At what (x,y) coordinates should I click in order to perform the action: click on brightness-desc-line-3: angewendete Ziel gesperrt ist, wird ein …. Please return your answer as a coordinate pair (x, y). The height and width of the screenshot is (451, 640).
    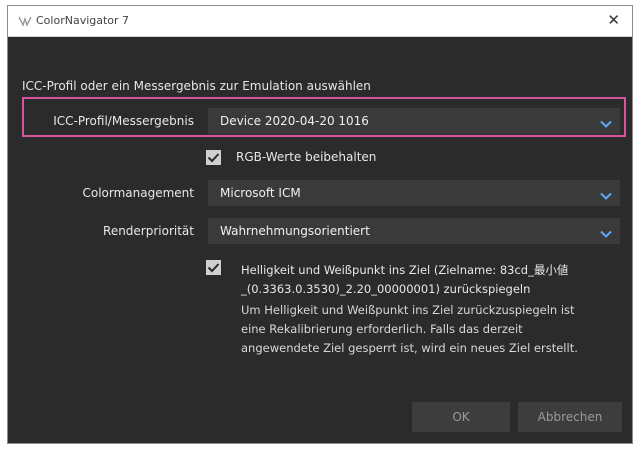
    Looking at the image, I should click on (409, 348).